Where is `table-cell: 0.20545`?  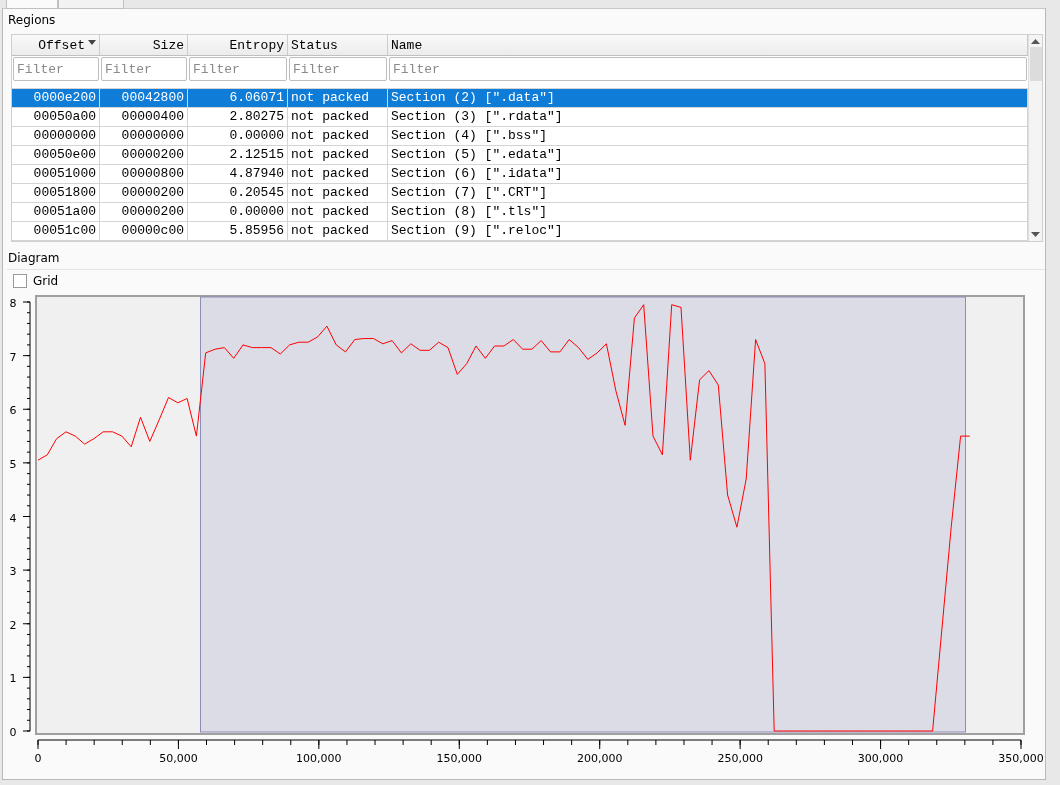 table-cell: 0.20545 is located at coordinates (238, 193).